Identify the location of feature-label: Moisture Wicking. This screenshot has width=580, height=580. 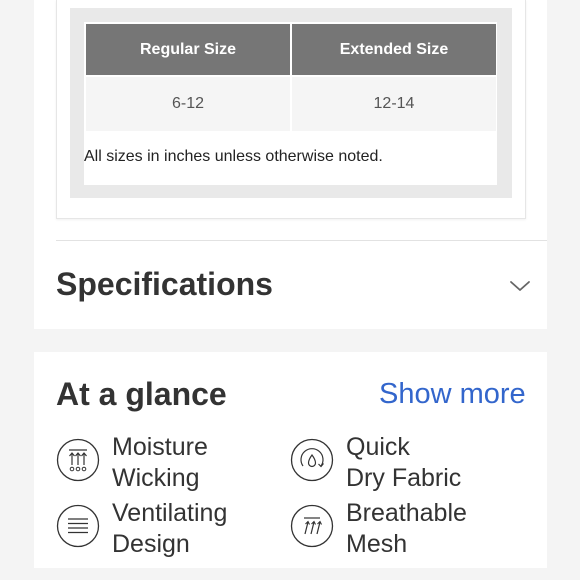
(202, 463).